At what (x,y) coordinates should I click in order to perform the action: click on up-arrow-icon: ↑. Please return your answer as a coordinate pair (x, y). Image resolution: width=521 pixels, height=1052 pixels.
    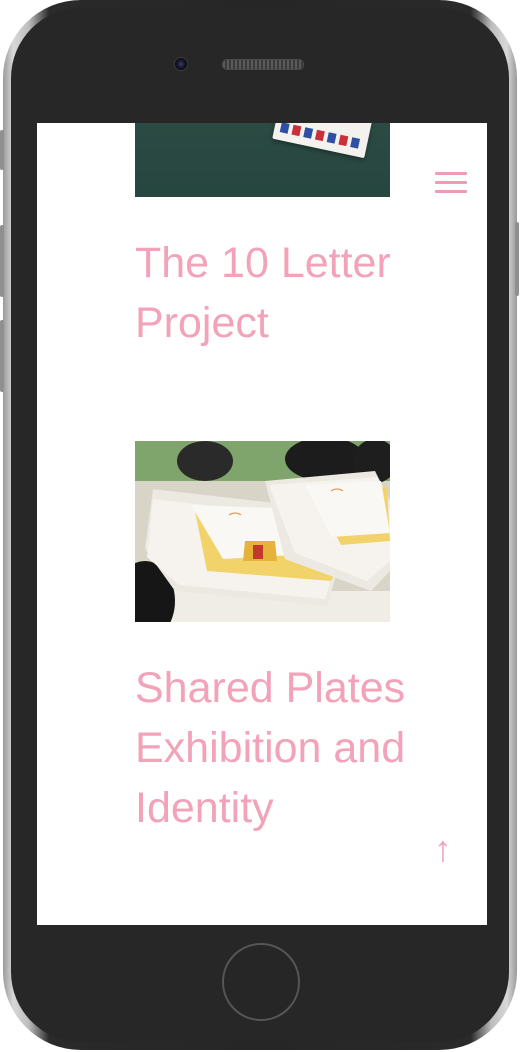
    Looking at the image, I should click on (443, 849).